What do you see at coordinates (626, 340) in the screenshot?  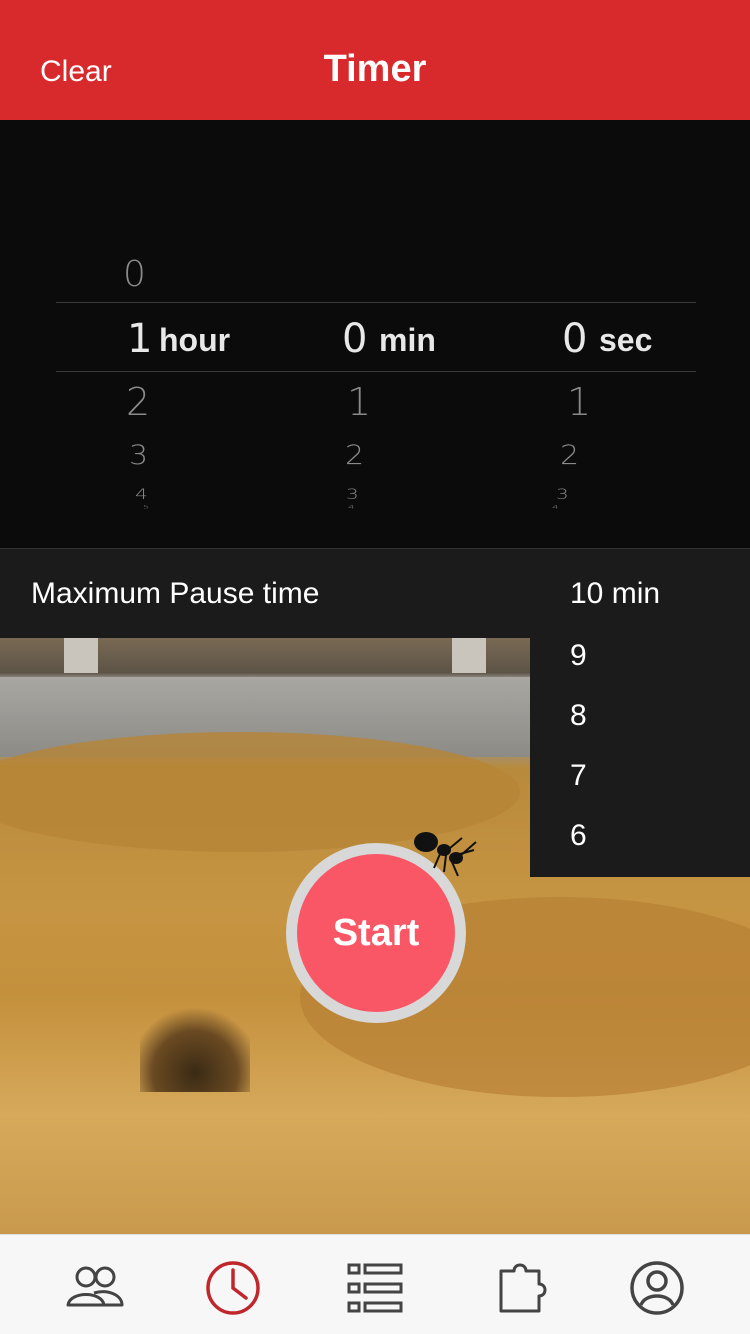 I see `seconds-unit-label: sec` at bounding box center [626, 340].